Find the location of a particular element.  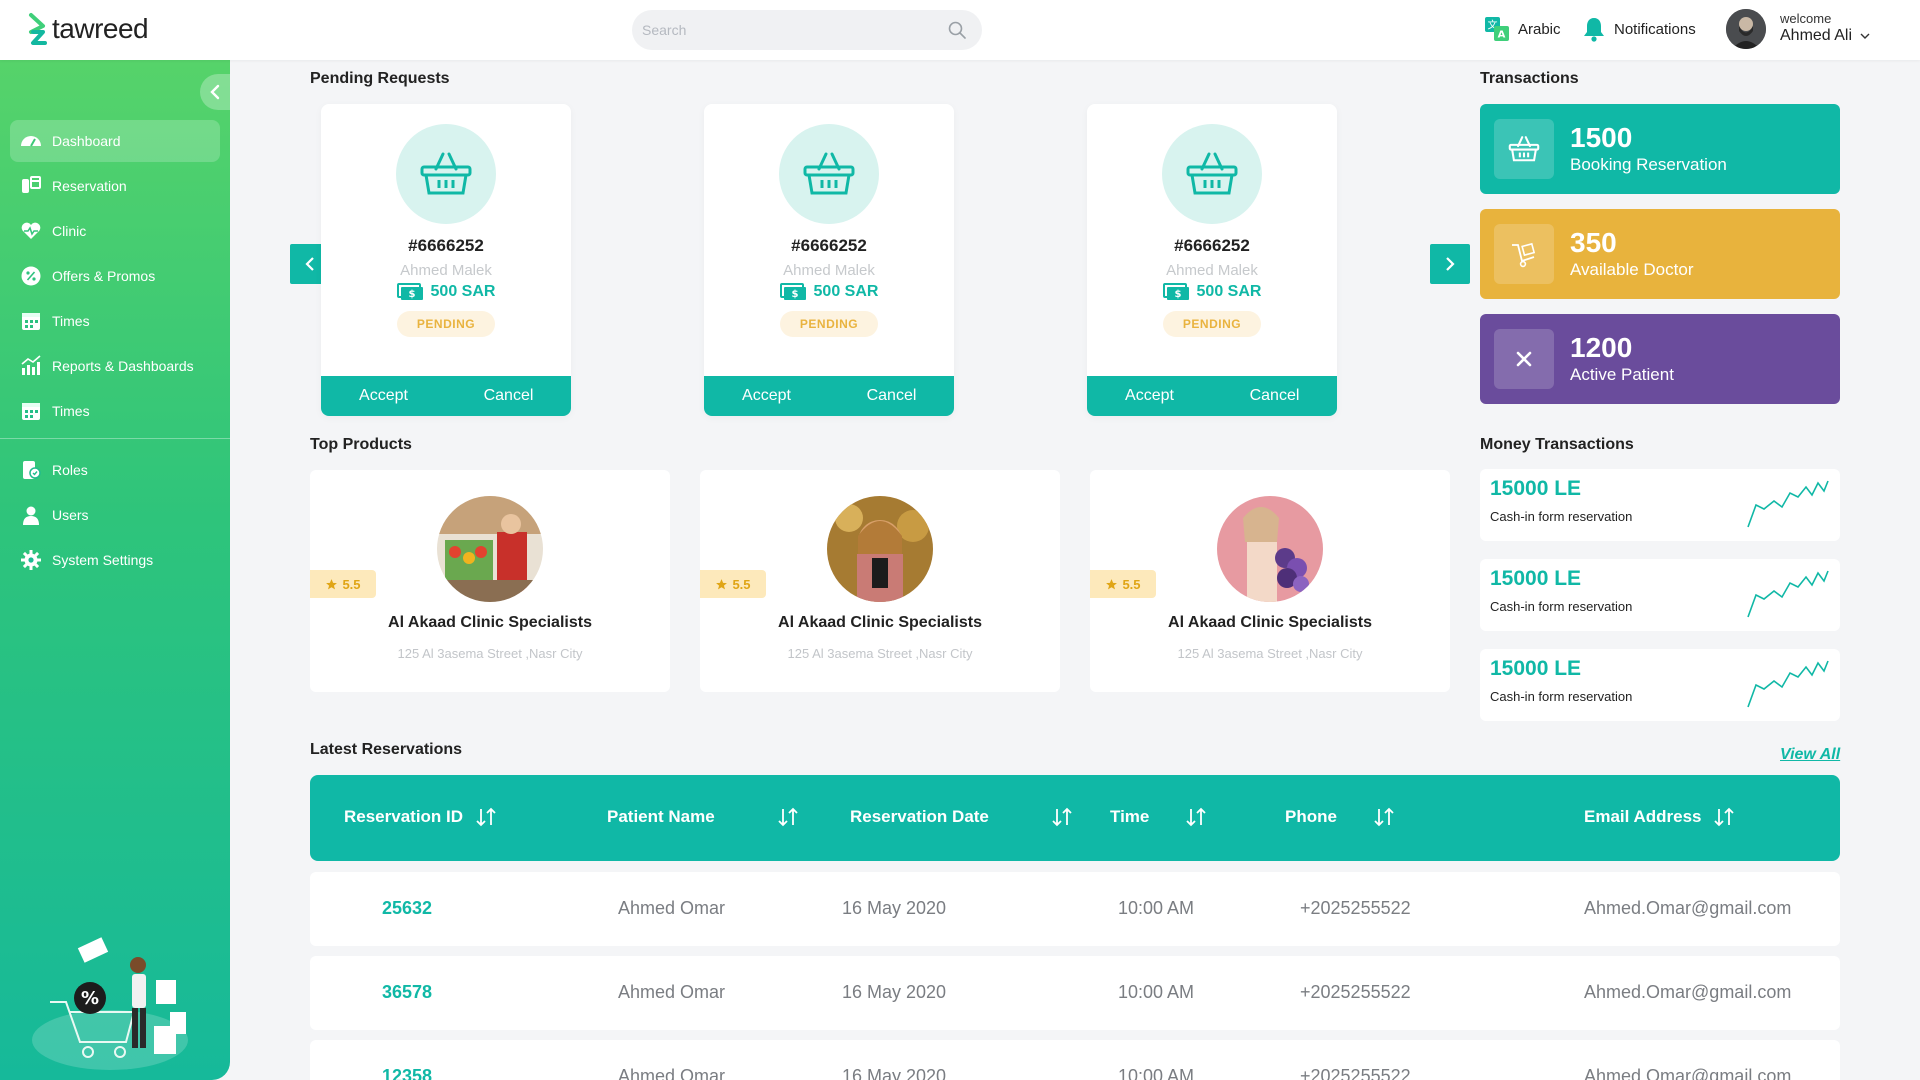

avatar is located at coordinates (1746, 29).